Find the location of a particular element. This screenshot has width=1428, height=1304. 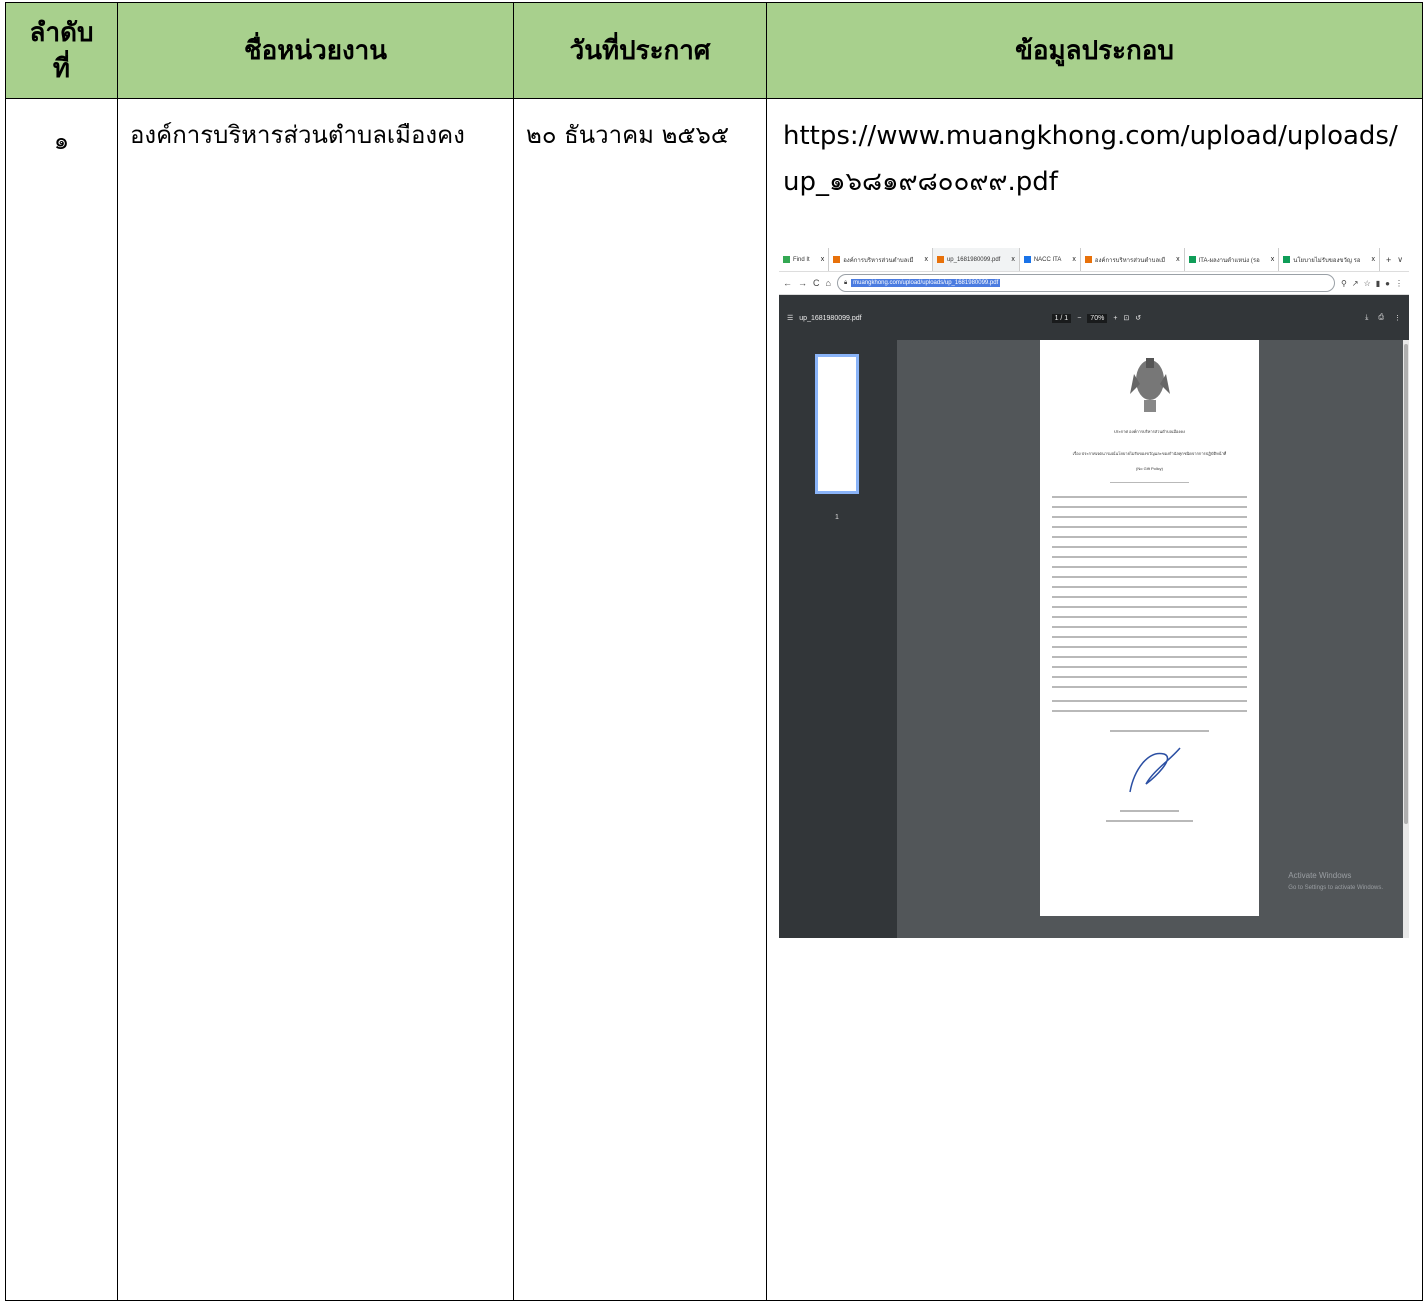

header-info: ข้อมูลประกอบ is located at coordinates (1094, 50).